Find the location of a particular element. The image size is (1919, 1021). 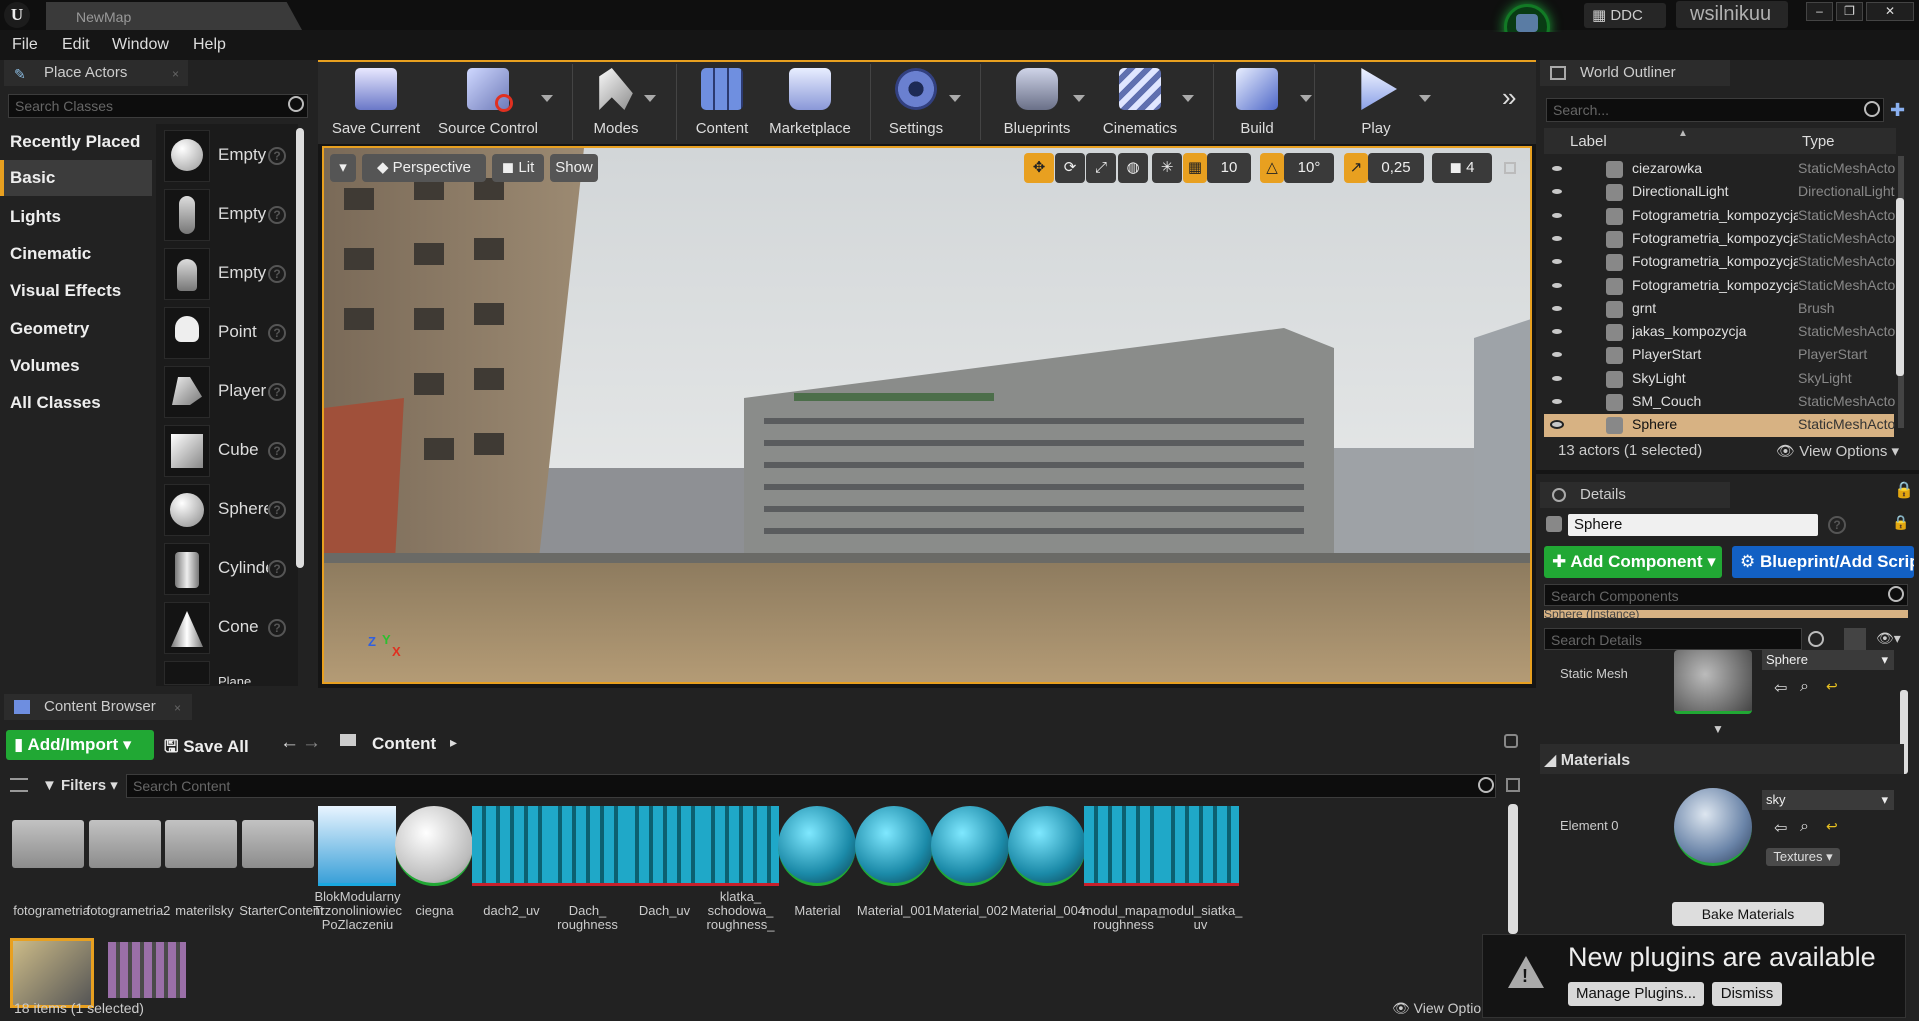

close-button: ✕ is located at coordinates (1890, 11).